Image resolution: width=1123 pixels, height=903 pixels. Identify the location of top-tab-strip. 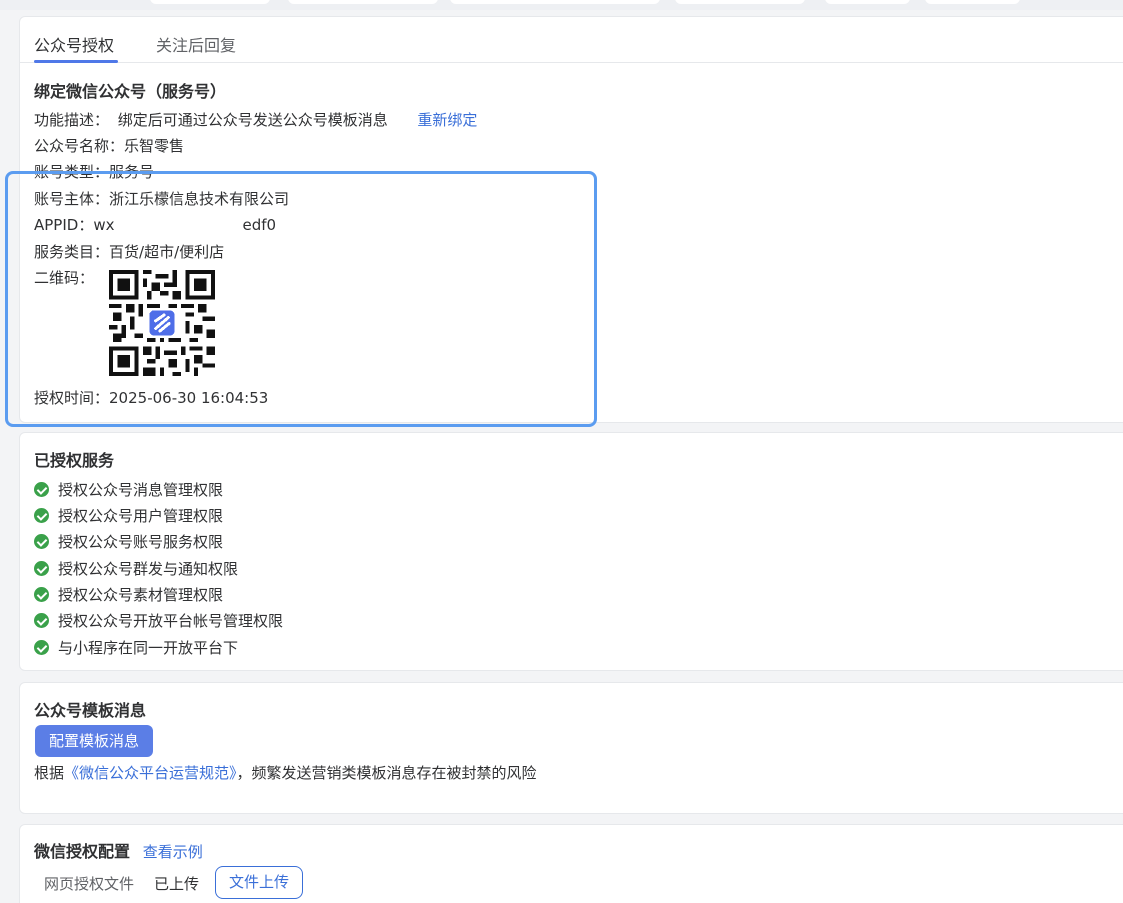
(561, 5).